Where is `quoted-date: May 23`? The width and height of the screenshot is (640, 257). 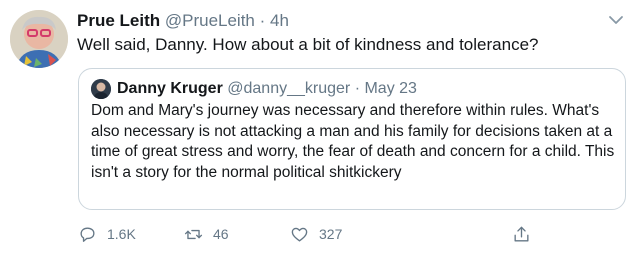 quoted-date: May 23 is located at coordinates (390, 88).